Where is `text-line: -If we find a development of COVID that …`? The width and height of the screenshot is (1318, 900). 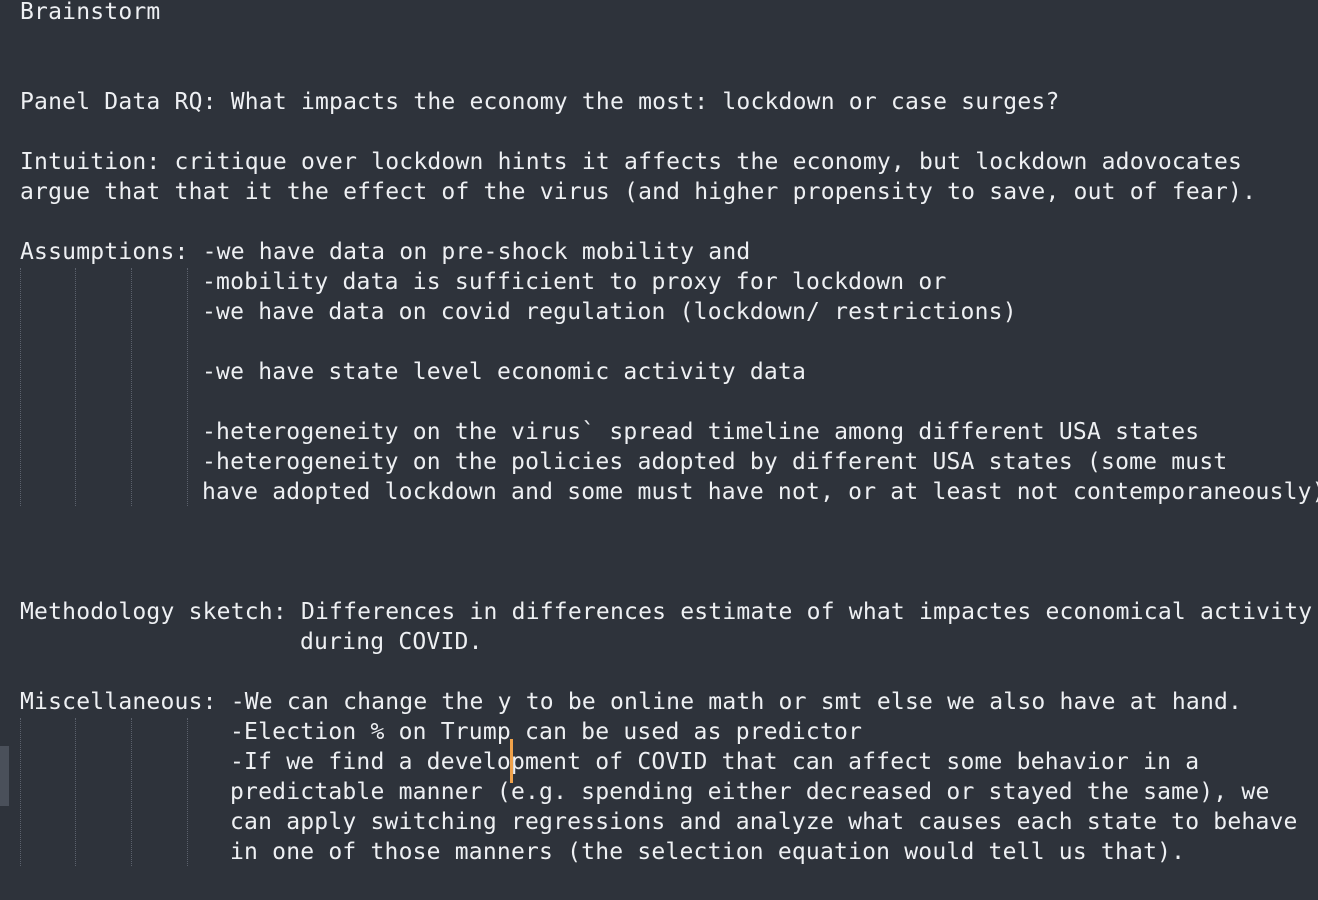 text-line: -If we find a development of COVID that … is located at coordinates (715, 762).